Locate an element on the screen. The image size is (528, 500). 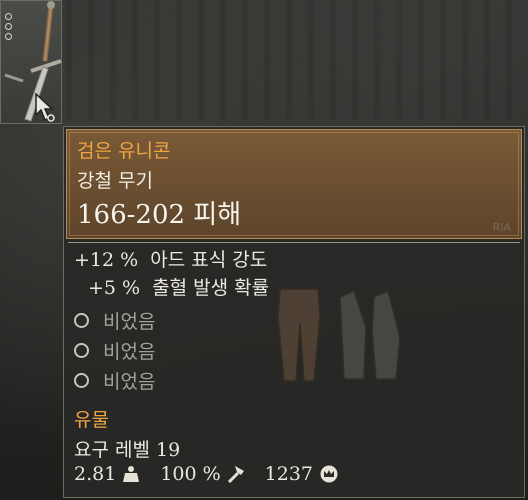
weight-value: 2.81 is located at coordinates (95, 474).